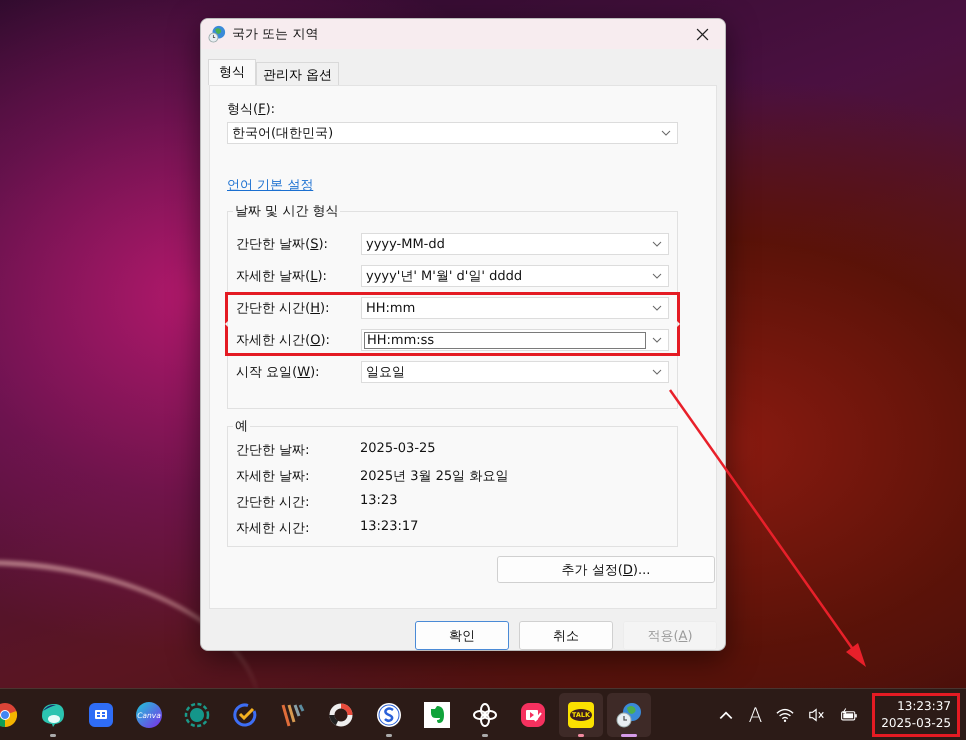  I want to click on example-value: 13:23:17, so click(389, 527).